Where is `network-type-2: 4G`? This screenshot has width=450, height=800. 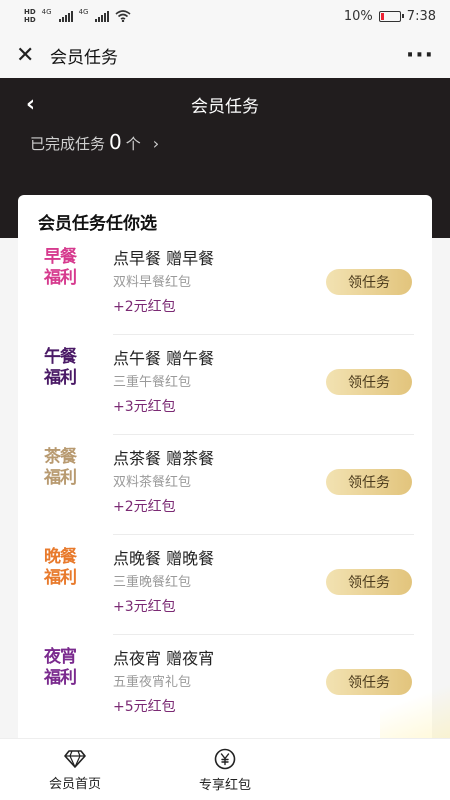 network-type-2: 4G is located at coordinates (83, 12).